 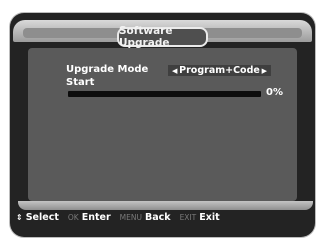 What do you see at coordinates (274, 92) in the screenshot?
I see `progress-percent: 0%` at bounding box center [274, 92].